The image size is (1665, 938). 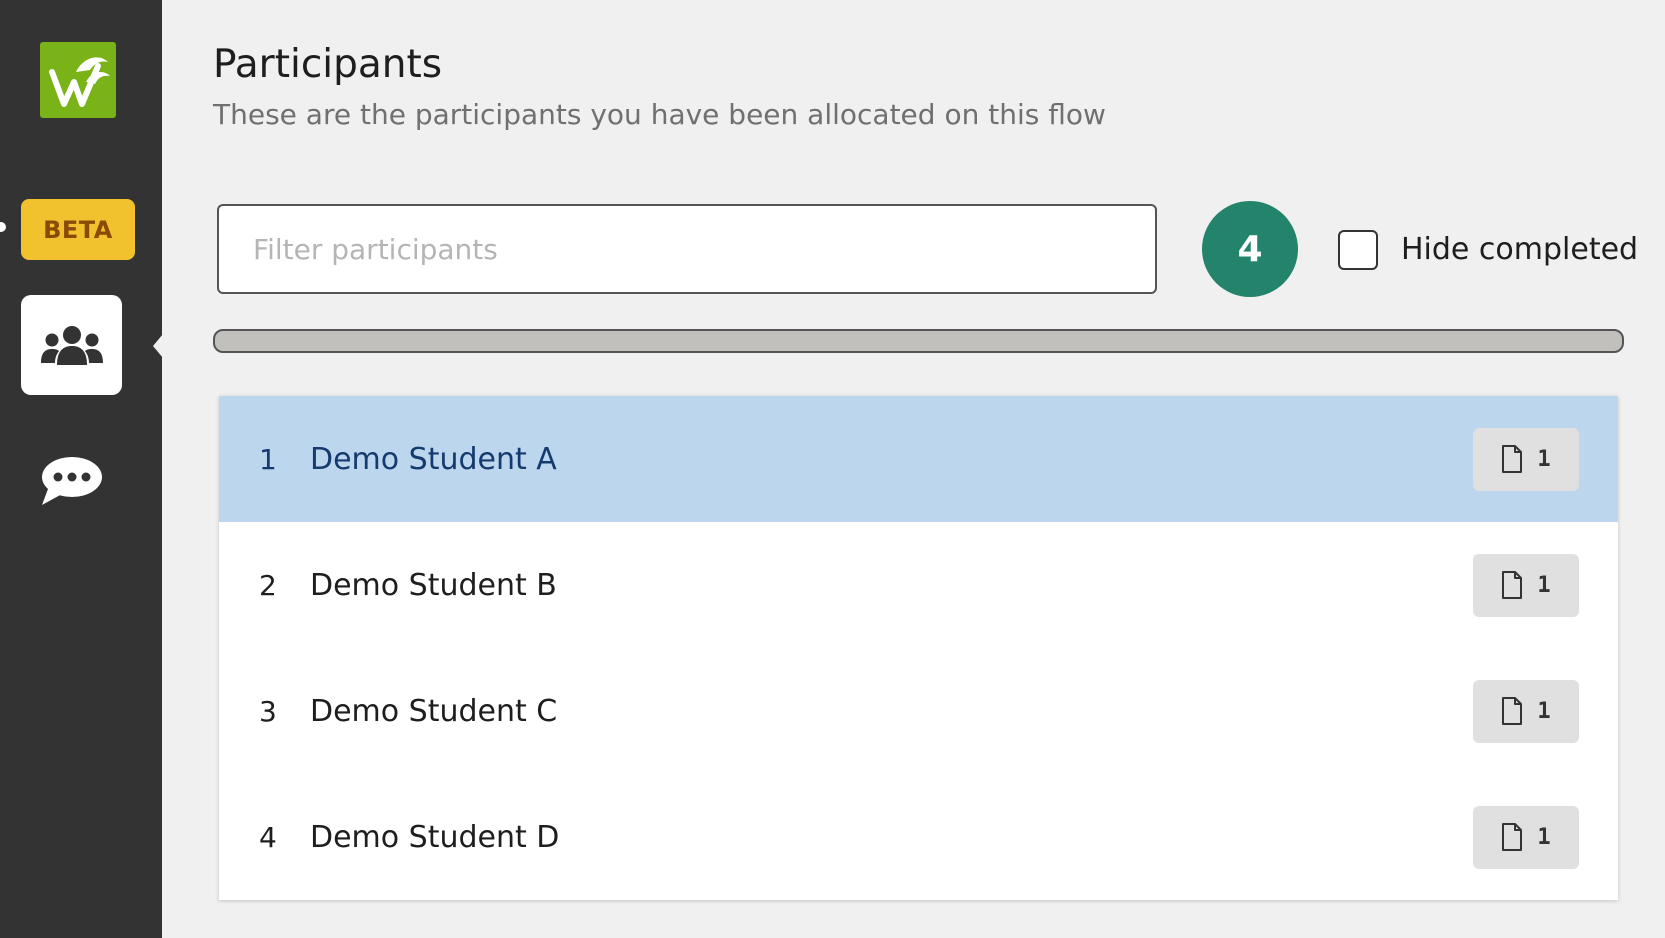 I want to click on page-title: Participants, so click(x=328, y=64).